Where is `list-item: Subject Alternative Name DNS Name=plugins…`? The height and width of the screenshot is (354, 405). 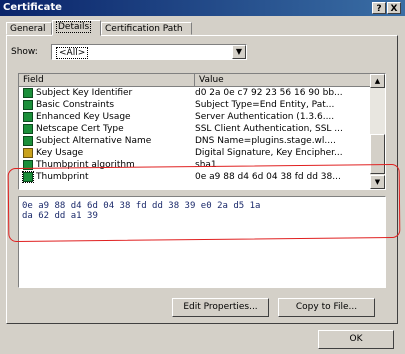
list-item: Subject Alternative Name DNS Name=plugins… is located at coordinates (195, 141).